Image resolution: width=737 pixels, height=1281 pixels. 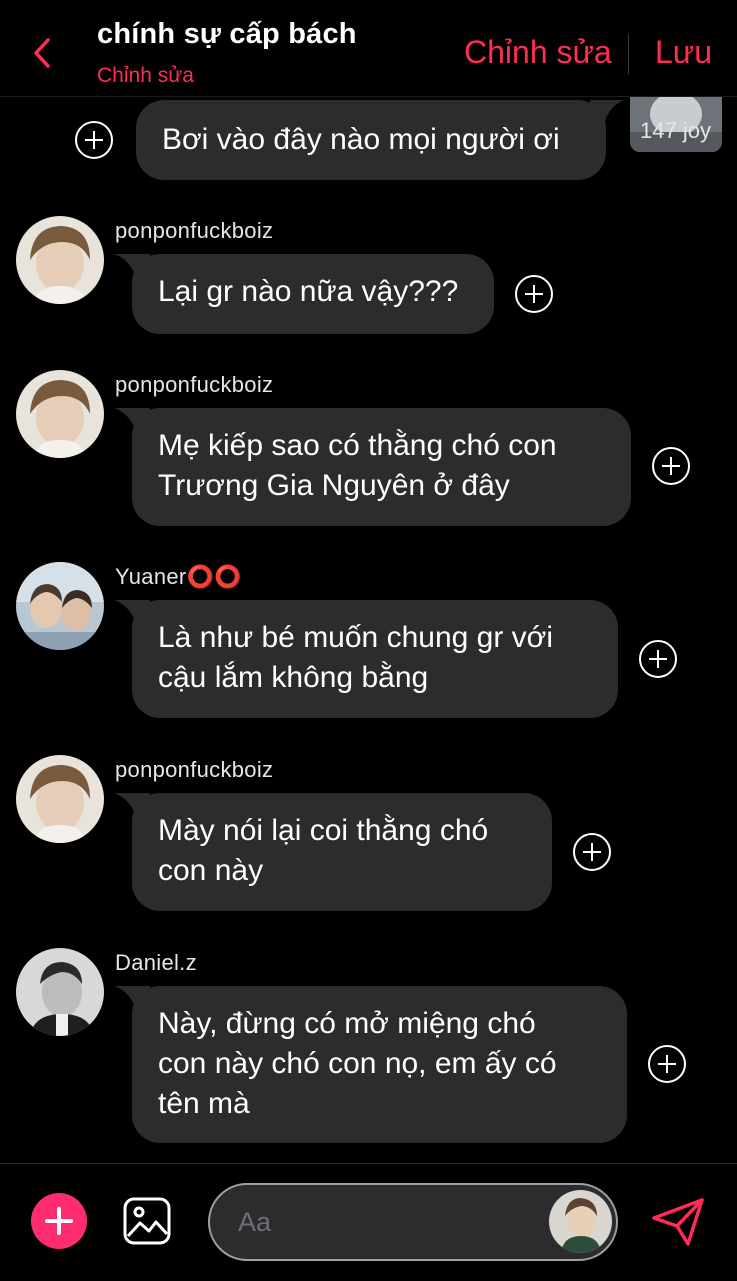 What do you see at coordinates (323, 830) in the screenshot?
I see `message-line: Mày nói lại coi thằng chó` at bounding box center [323, 830].